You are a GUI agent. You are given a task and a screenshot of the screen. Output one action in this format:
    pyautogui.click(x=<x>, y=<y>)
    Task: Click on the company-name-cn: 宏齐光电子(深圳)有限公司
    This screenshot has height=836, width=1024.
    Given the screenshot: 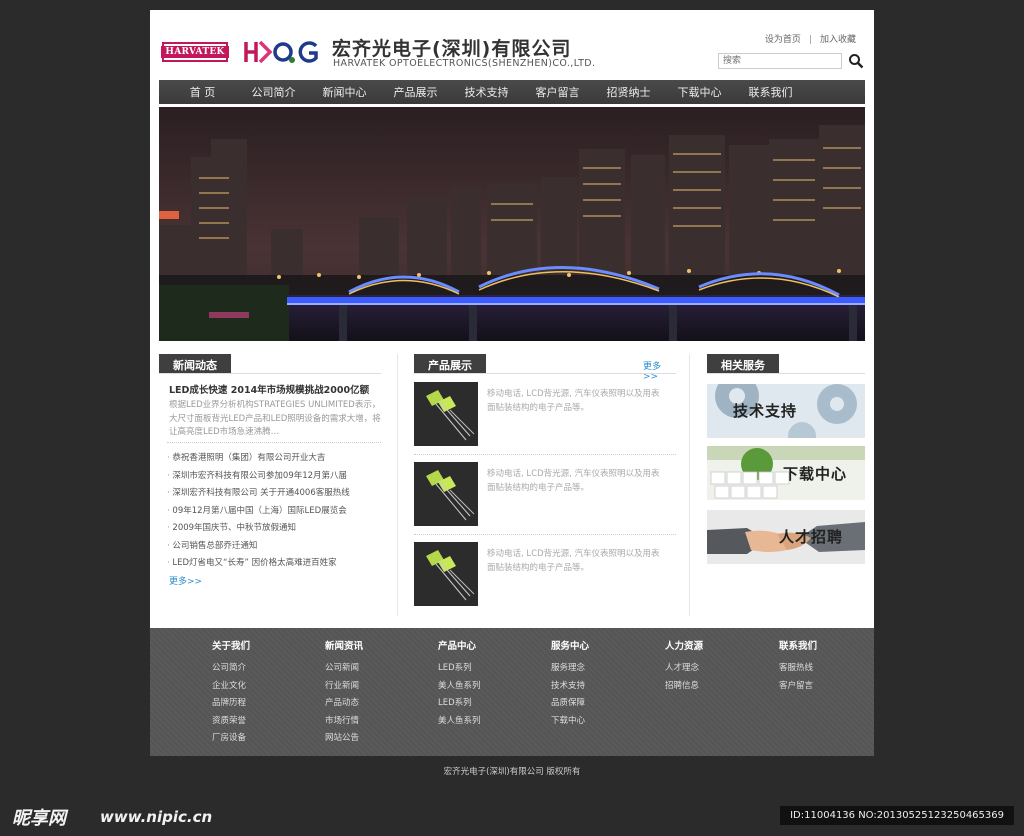 What is the action you would take?
    pyautogui.click(x=452, y=49)
    